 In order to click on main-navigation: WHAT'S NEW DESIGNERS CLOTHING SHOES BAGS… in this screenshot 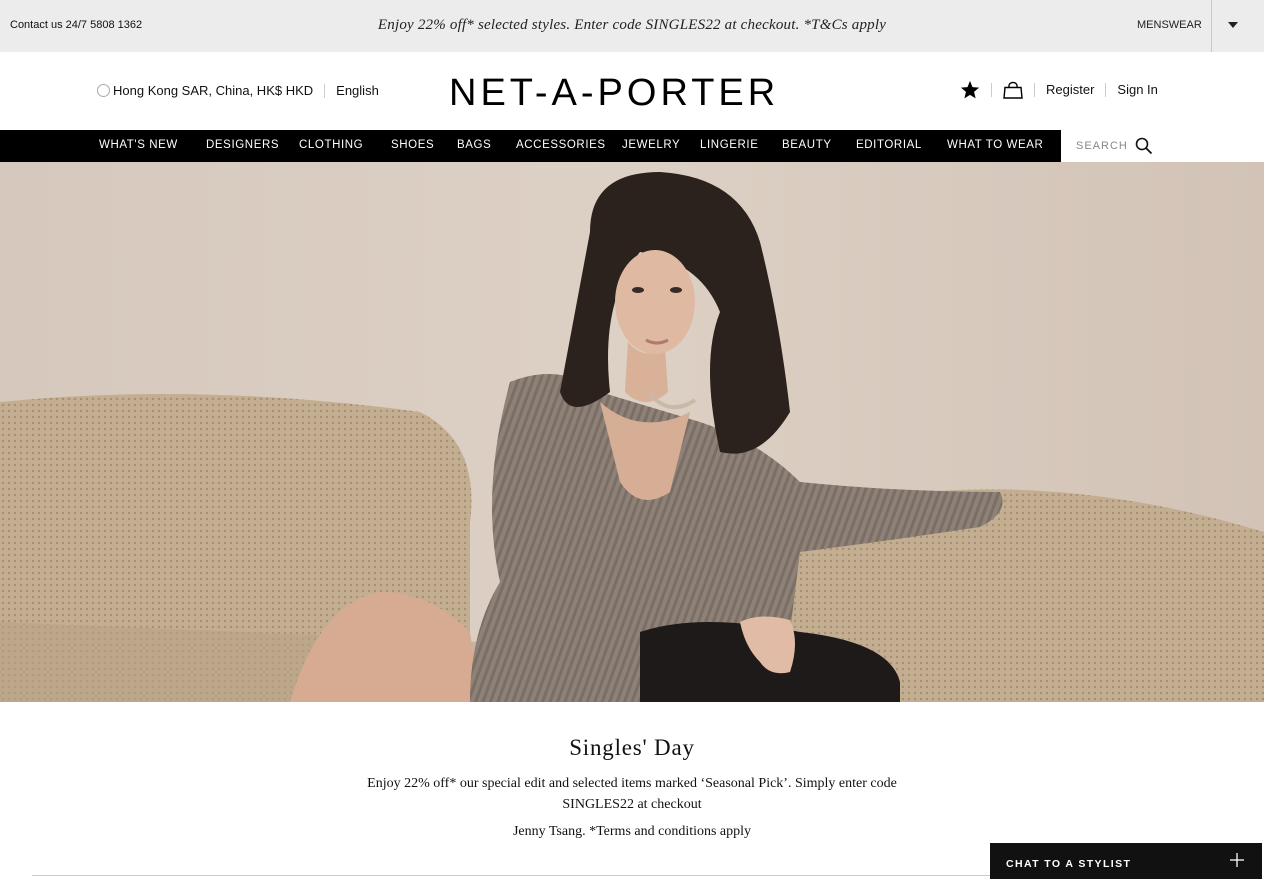, I will do `click(632, 146)`.